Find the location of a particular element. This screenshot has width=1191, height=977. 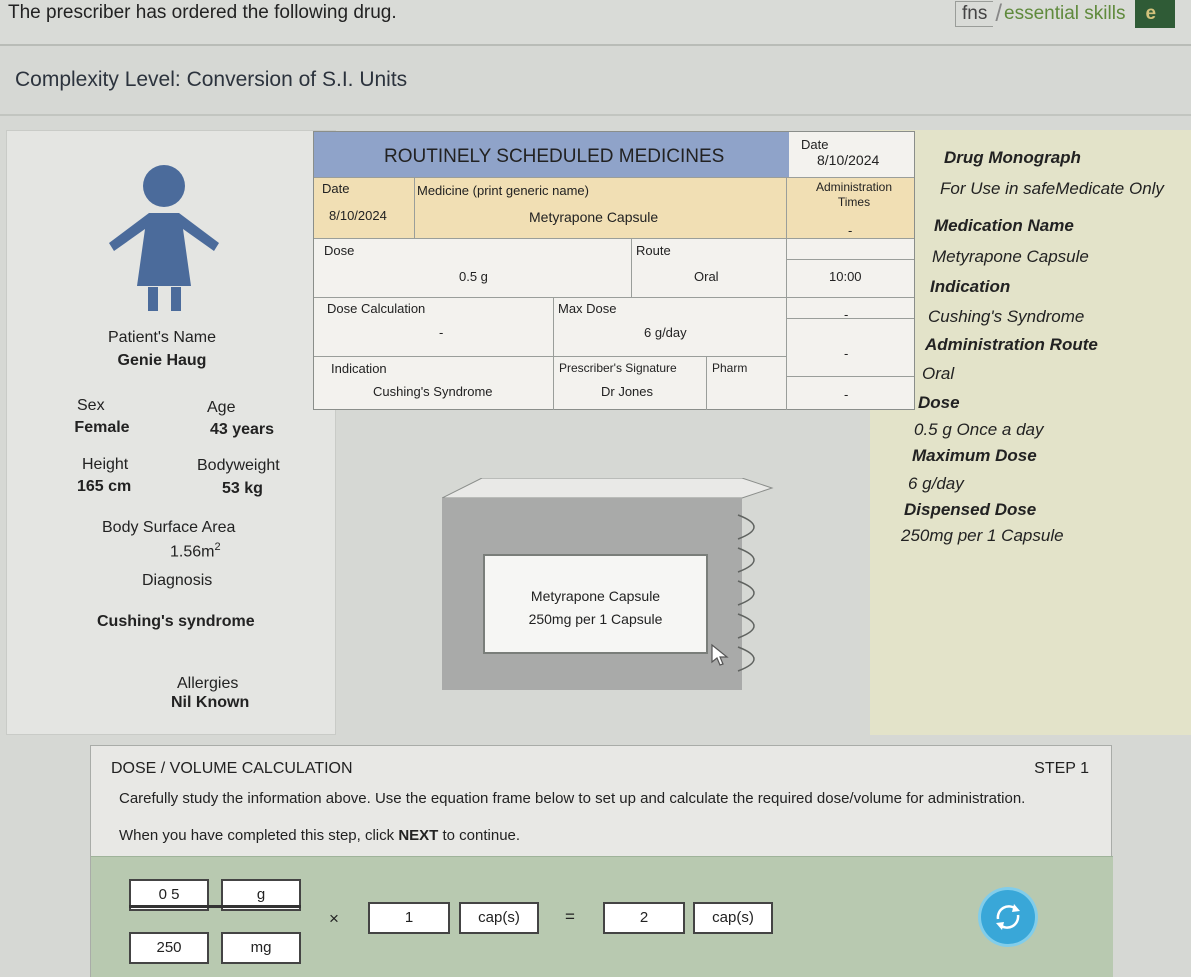

max-dose-field-value: 6 g/day is located at coordinates (665, 332).